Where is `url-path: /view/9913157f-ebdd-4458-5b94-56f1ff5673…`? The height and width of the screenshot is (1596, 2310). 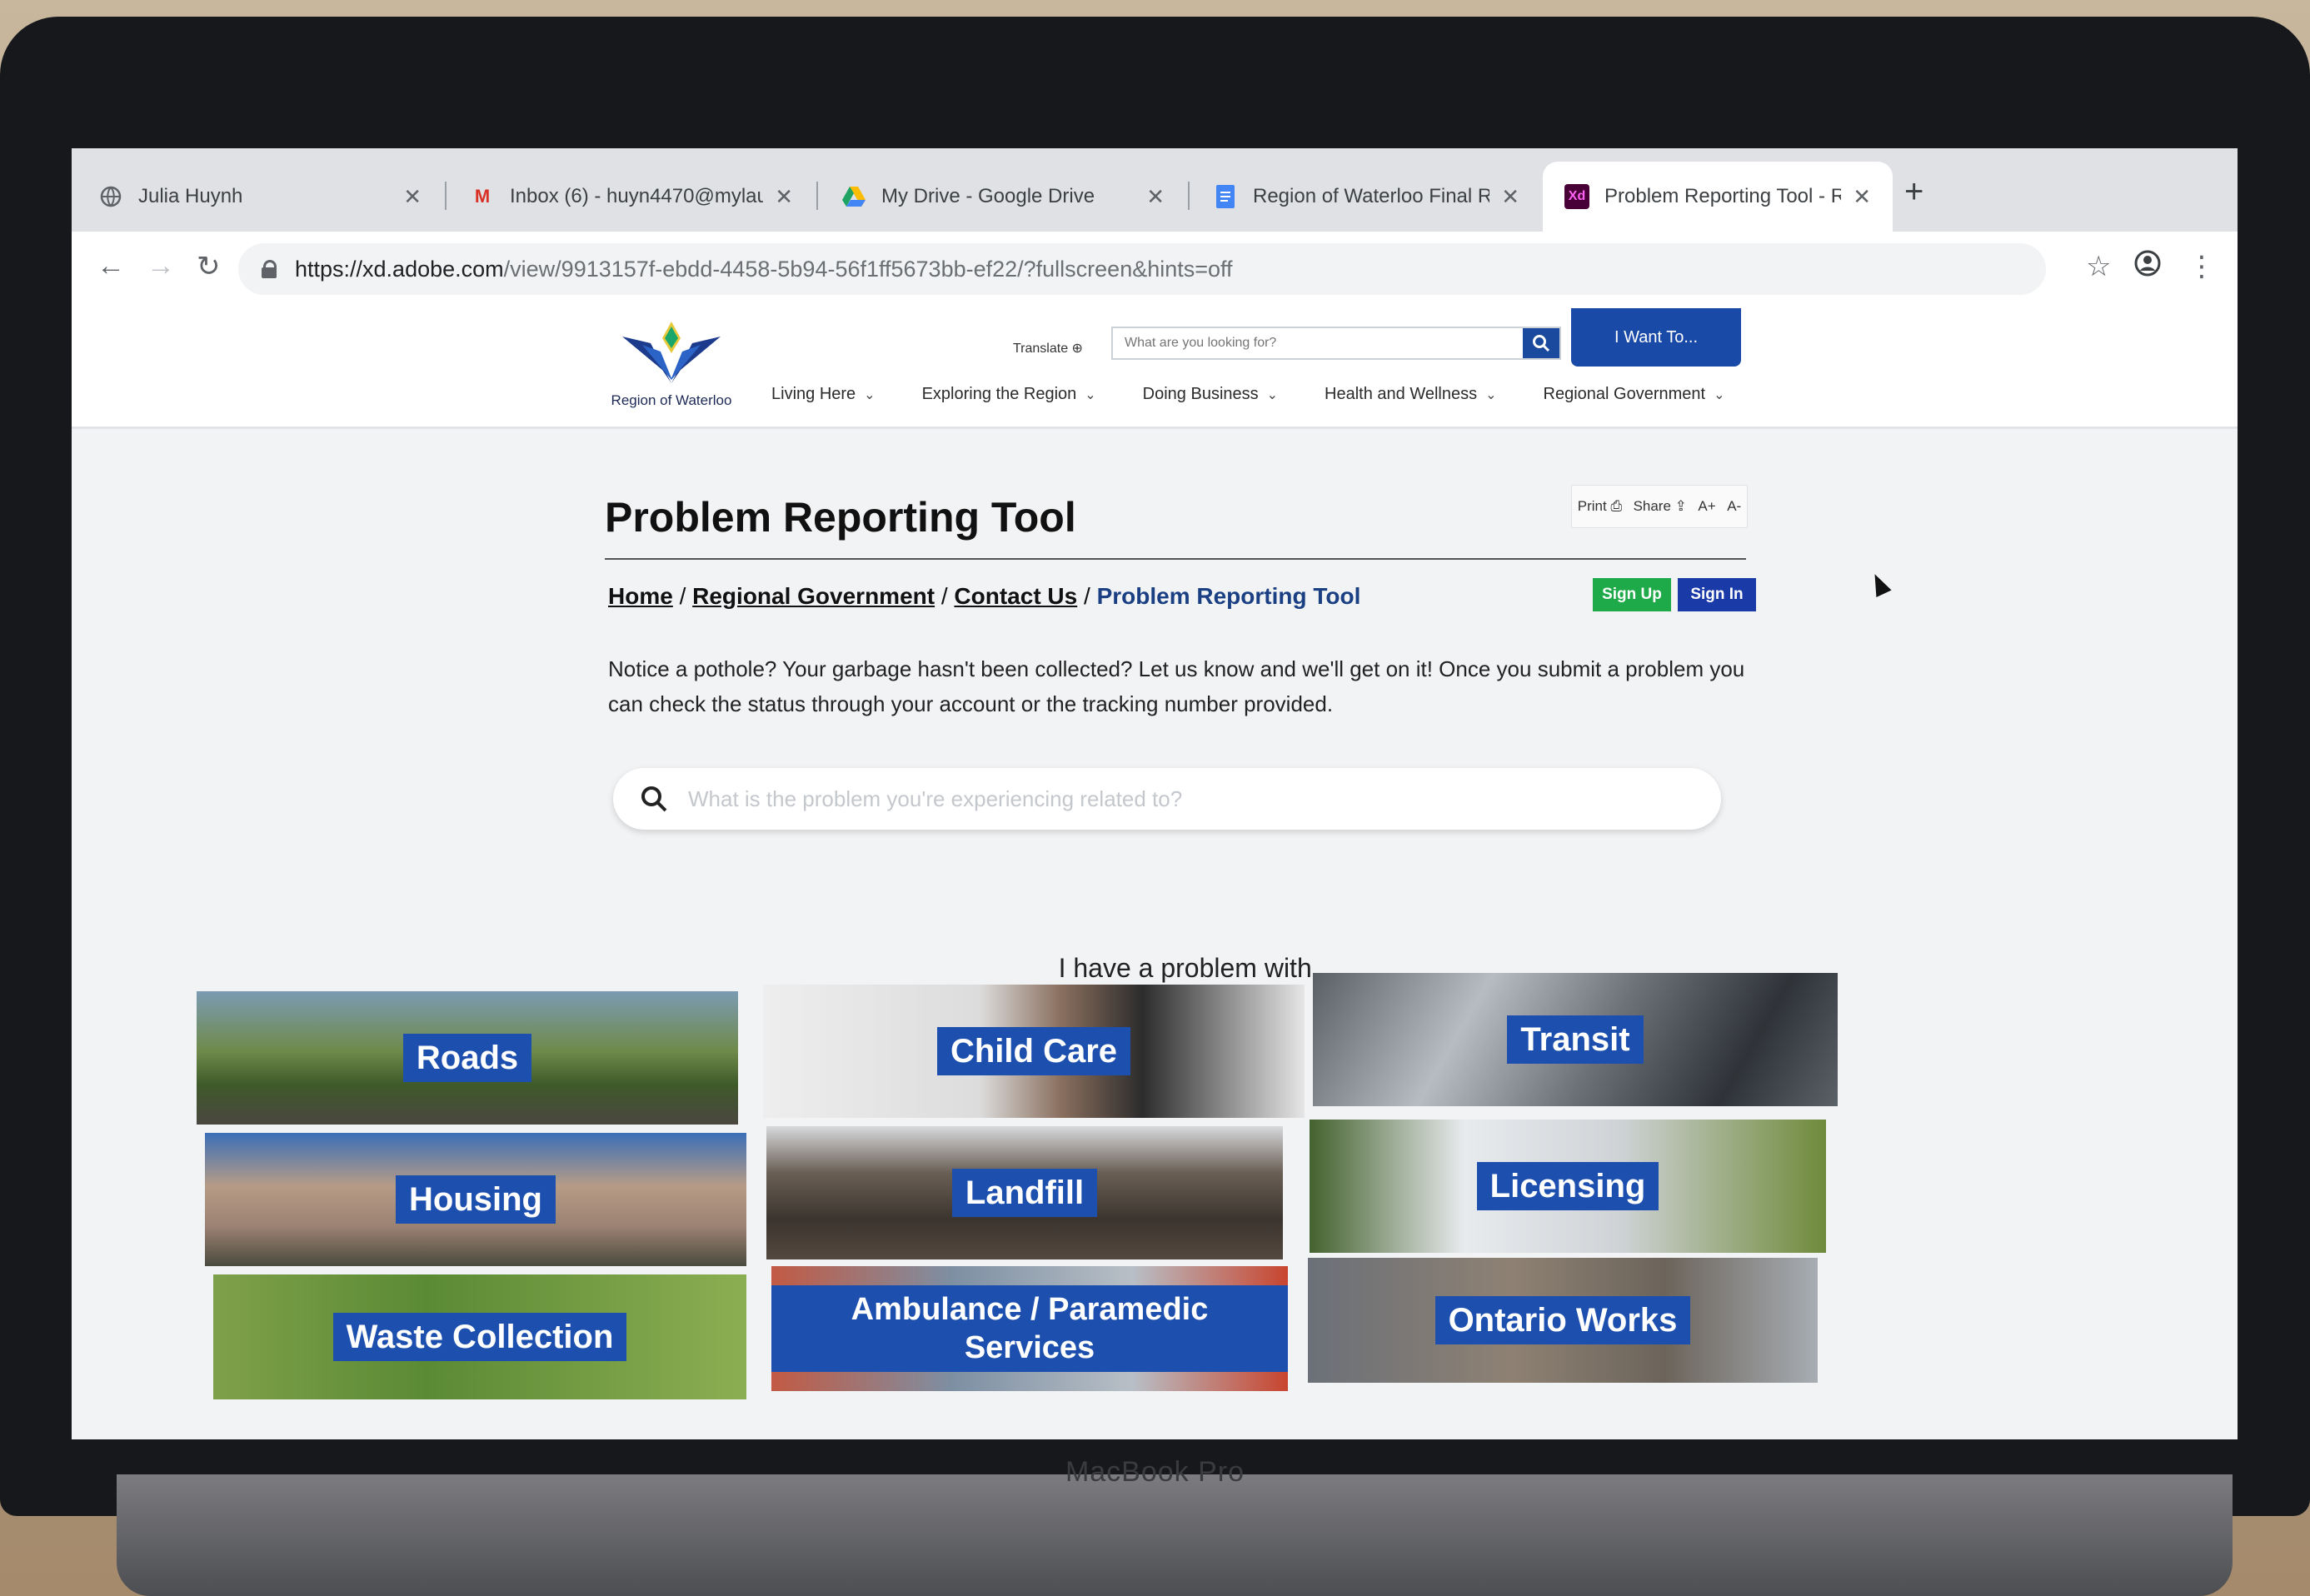 url-path: /view/9913157f-ebdd-4458-5b94-56f1ff5673… is located at coordinates (868, 269).